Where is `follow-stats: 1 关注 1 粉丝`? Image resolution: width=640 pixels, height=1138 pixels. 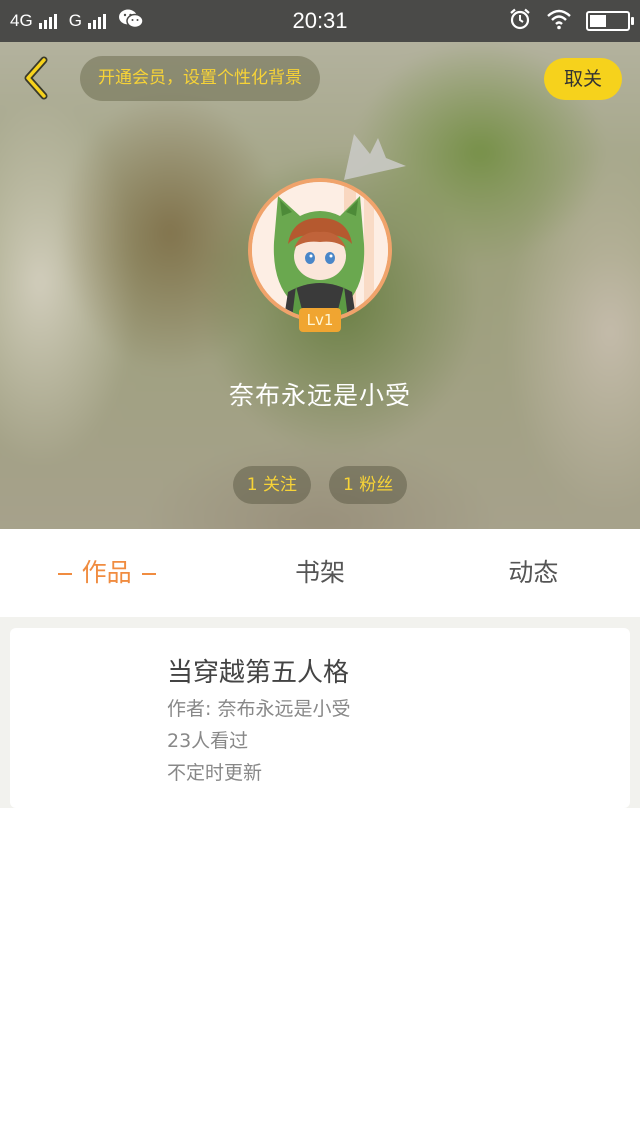
follow-stats: 1 关注 1 粉丝 is located at coordinates (320, 485).